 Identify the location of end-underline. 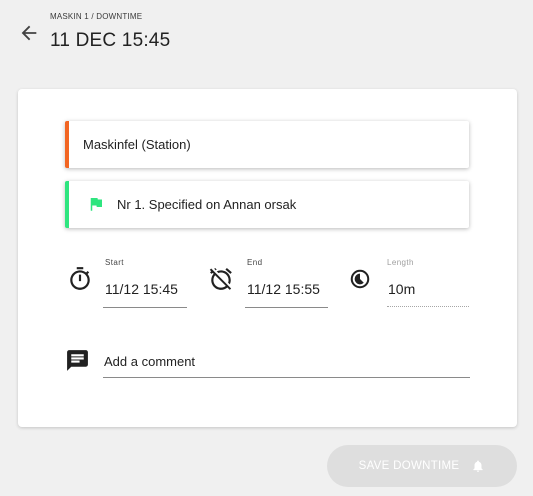
(286, 307).